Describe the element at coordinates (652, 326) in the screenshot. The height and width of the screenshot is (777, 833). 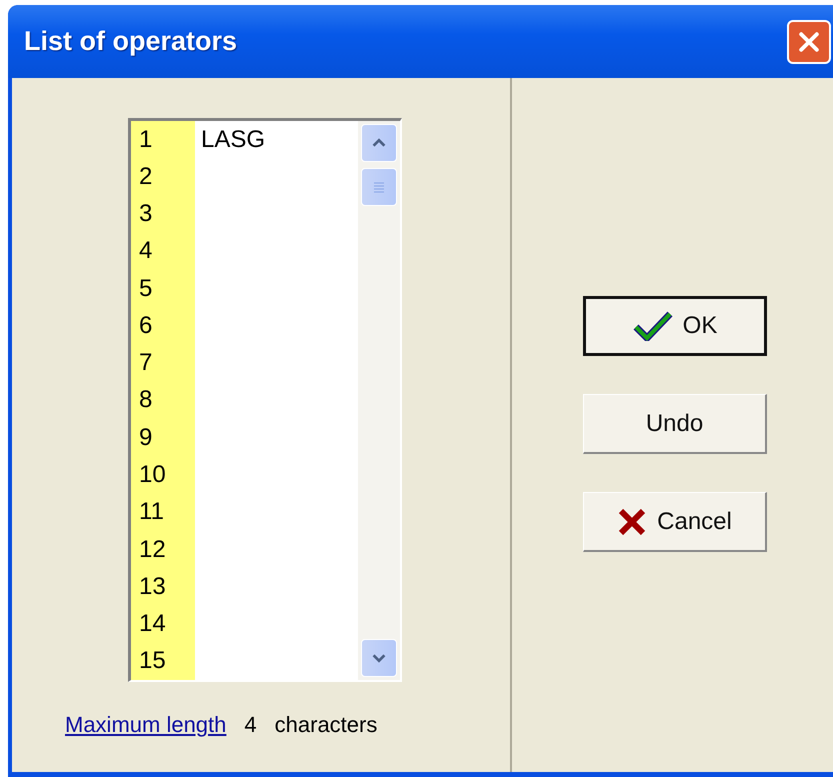
I see `check-icon` at that location.